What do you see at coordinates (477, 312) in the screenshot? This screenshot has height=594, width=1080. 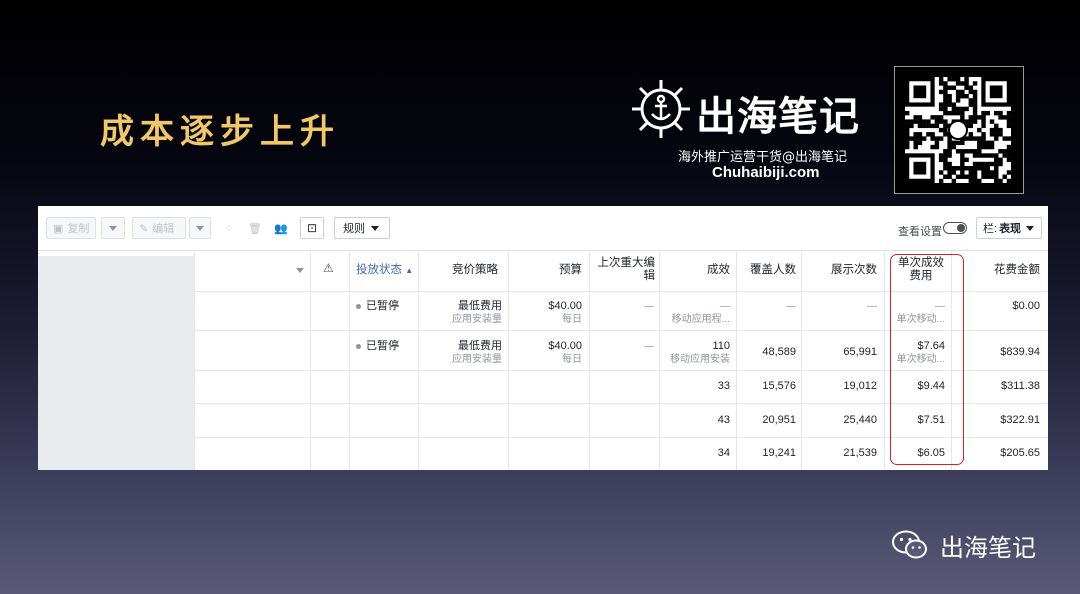 I see `row-0-bid: 最低费用 应用安装量` at bounding box center [477, 312].